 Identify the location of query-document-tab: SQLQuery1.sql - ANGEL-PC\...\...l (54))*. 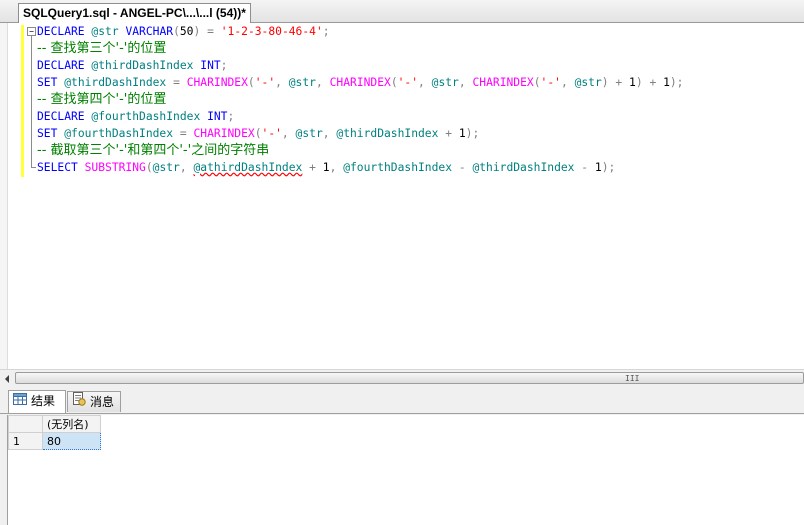
(134, 13).